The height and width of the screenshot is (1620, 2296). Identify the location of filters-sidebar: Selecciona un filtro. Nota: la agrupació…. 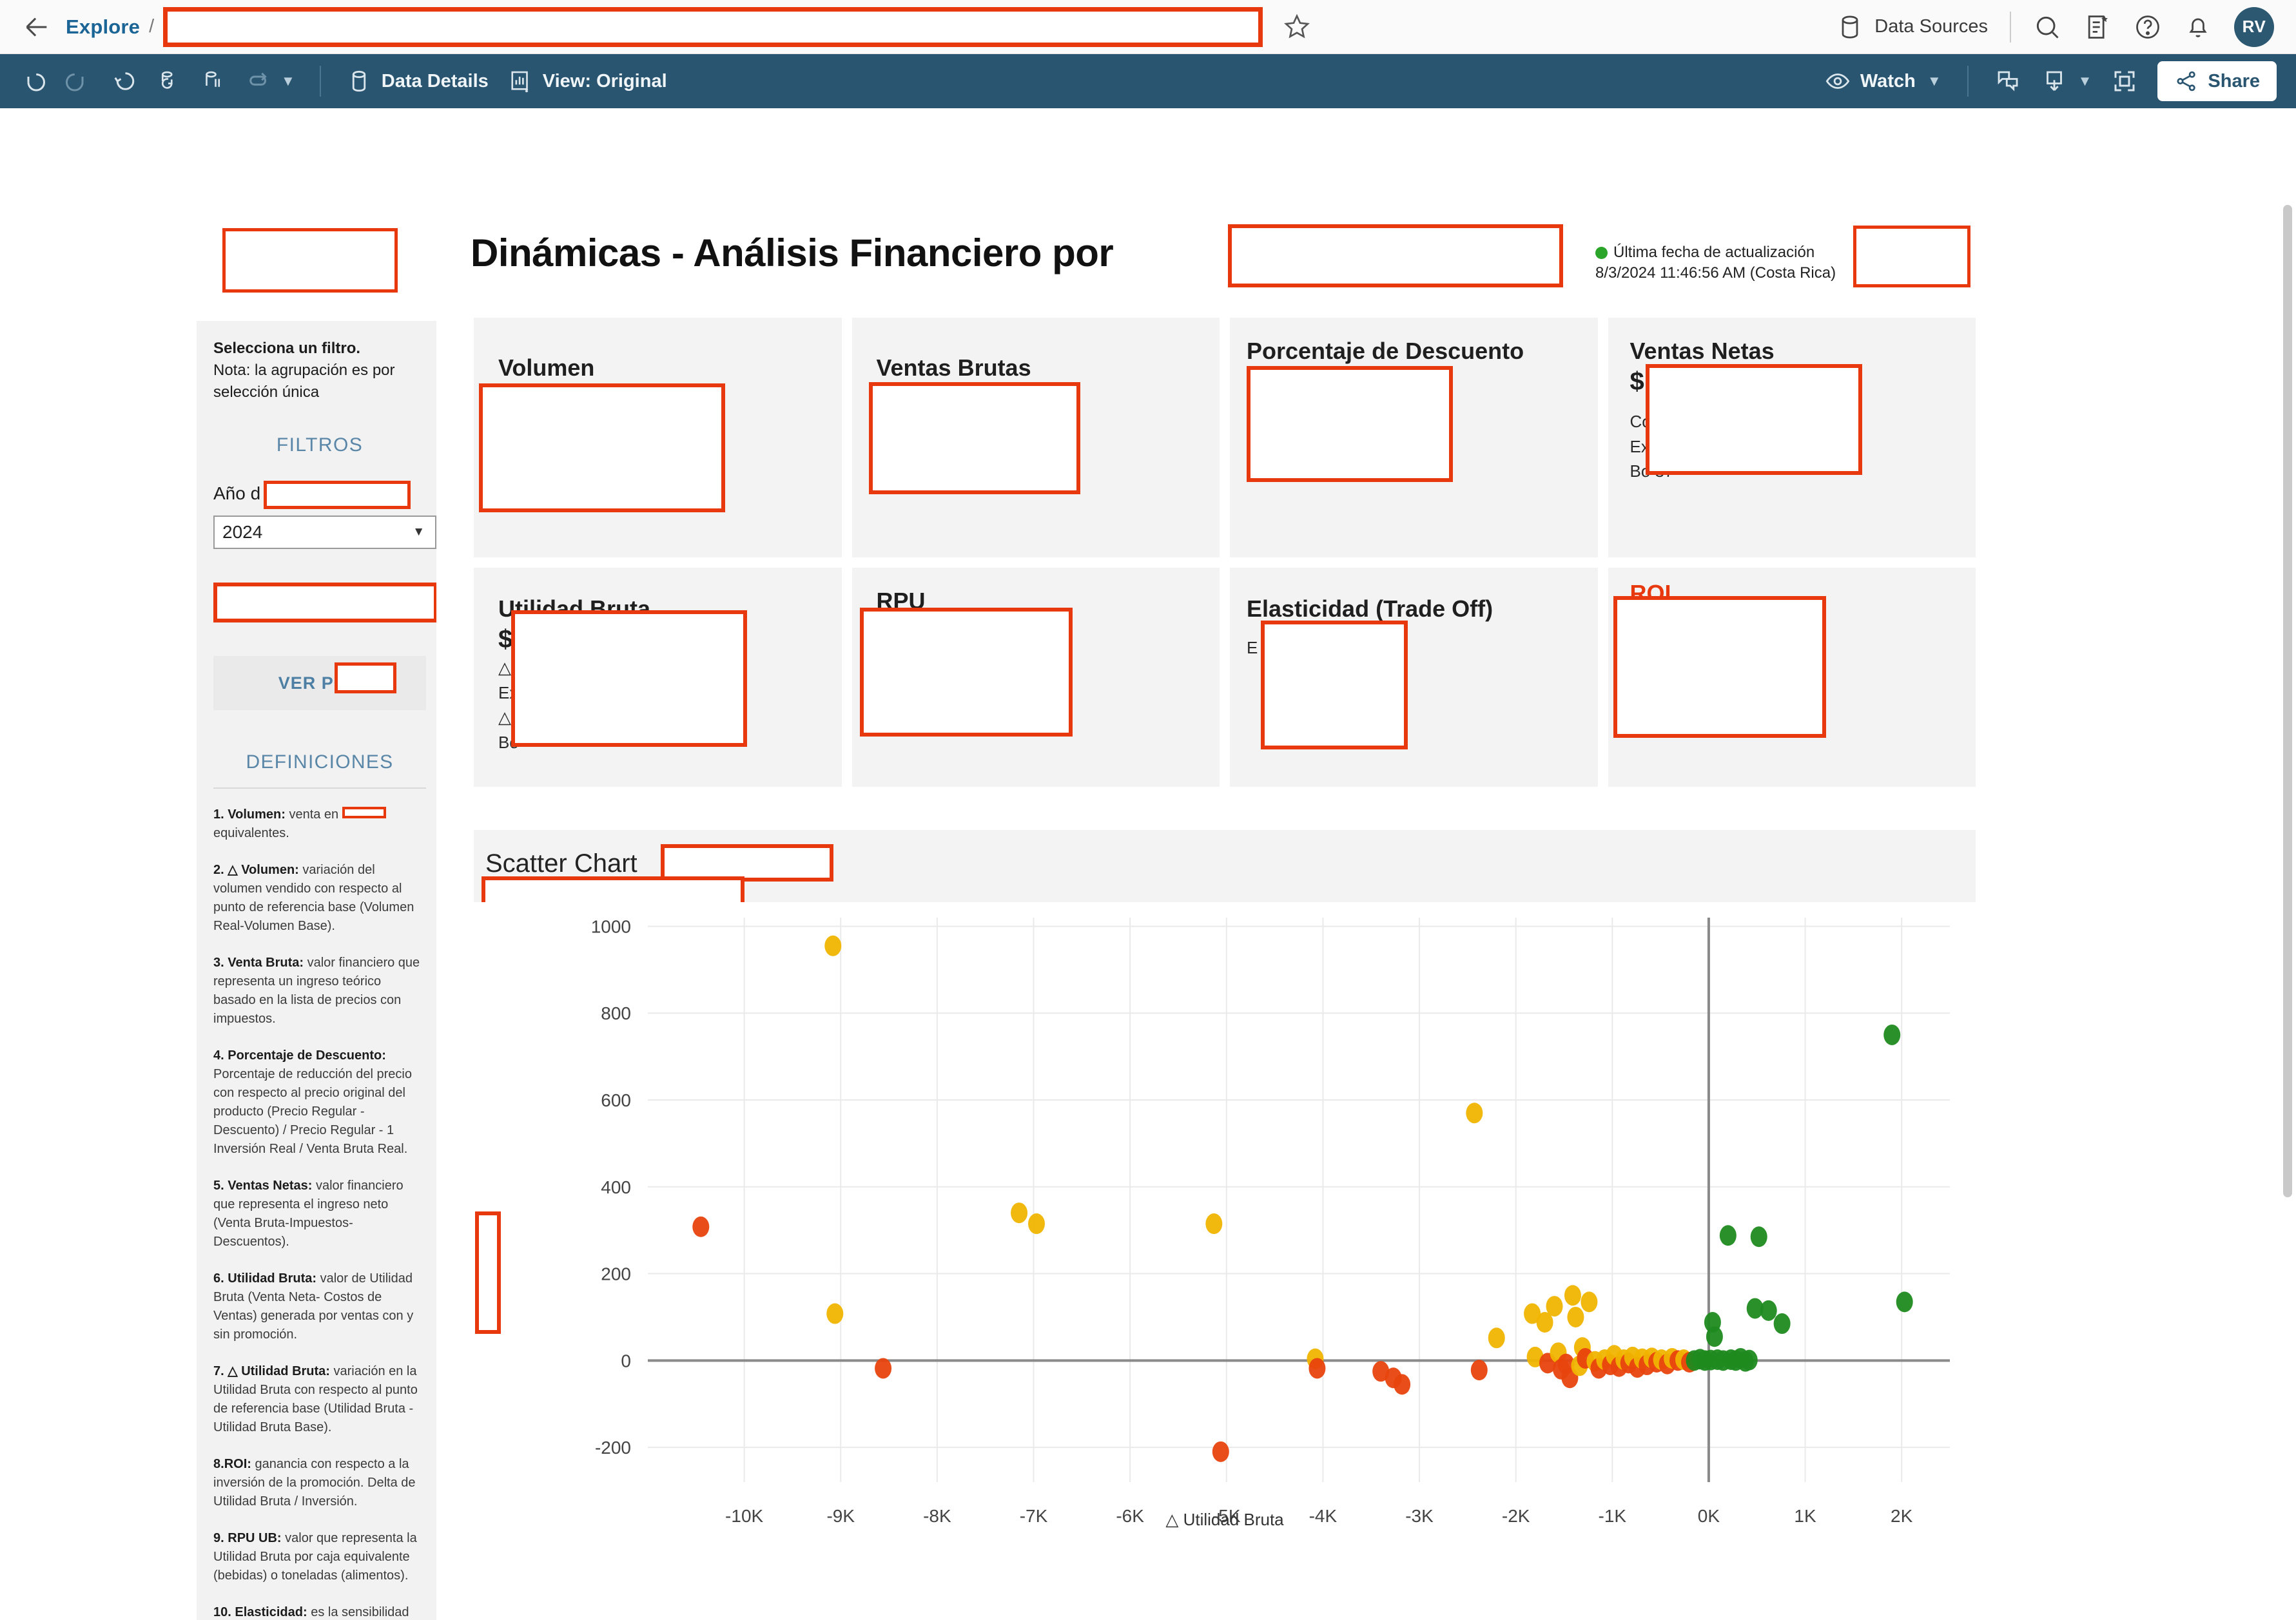
(316, 970).